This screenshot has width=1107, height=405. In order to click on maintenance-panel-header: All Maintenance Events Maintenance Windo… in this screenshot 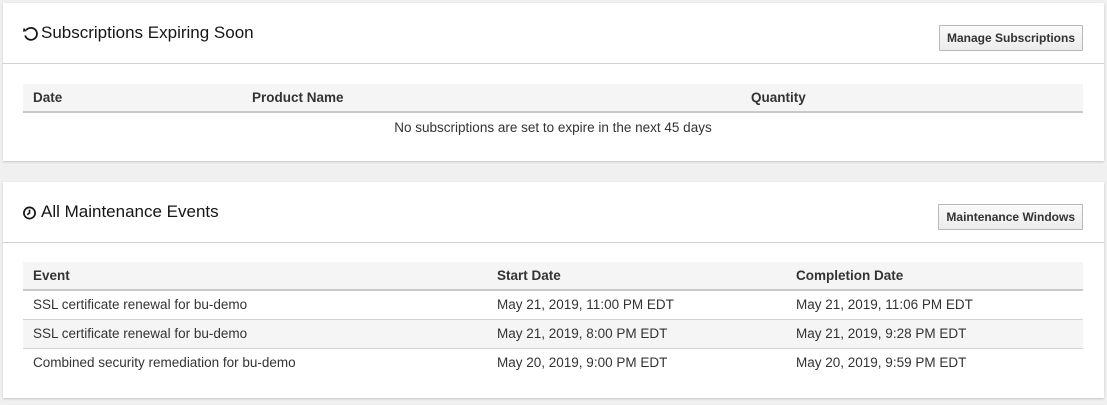, I will do `click(553, 212)`.